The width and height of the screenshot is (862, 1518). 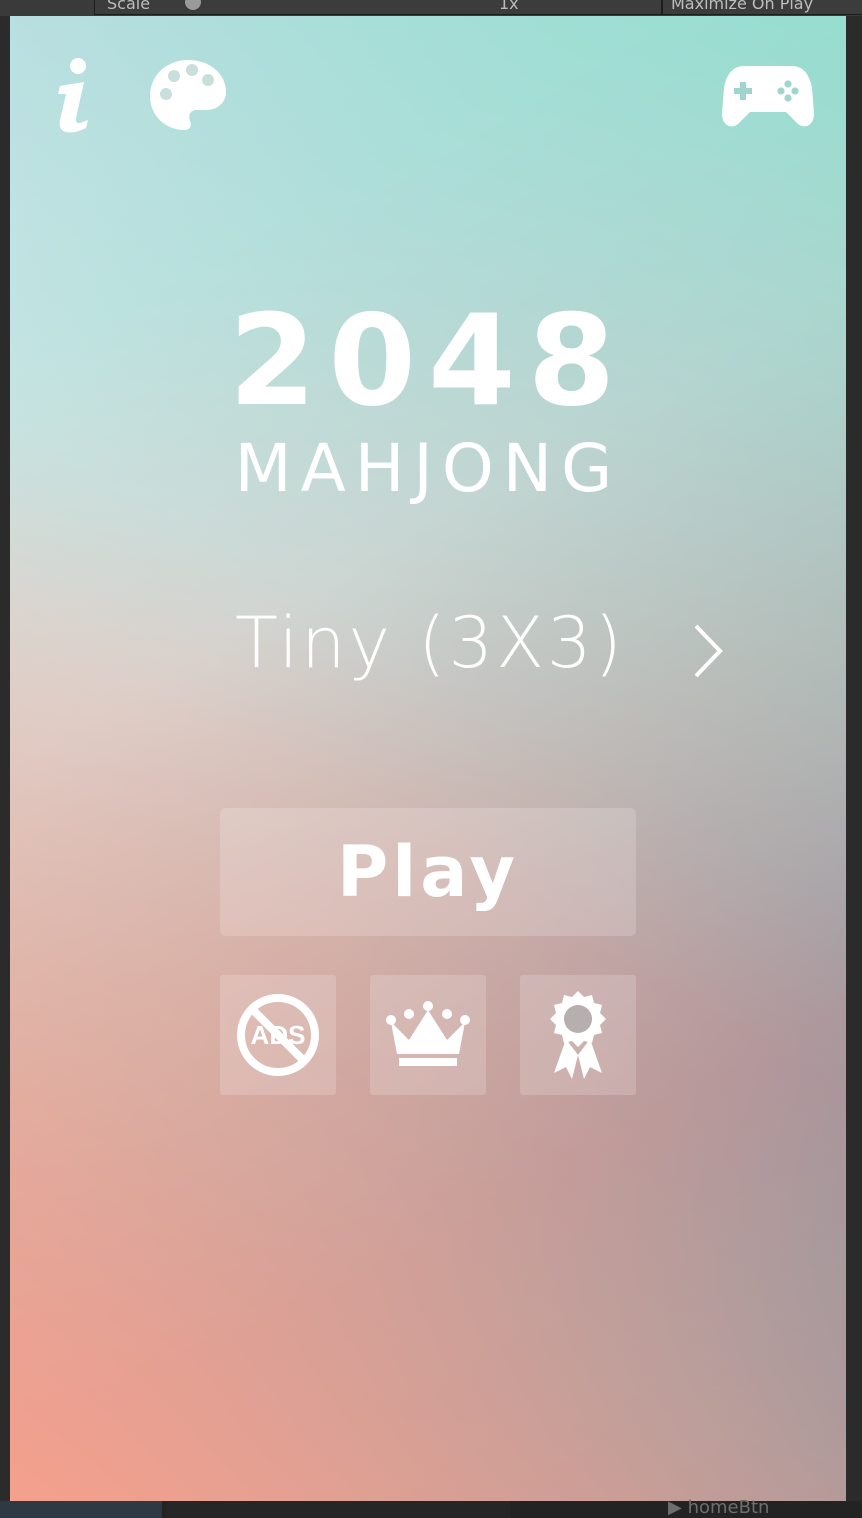 I want to click on play-label: Play, so click(x=427, y=872).